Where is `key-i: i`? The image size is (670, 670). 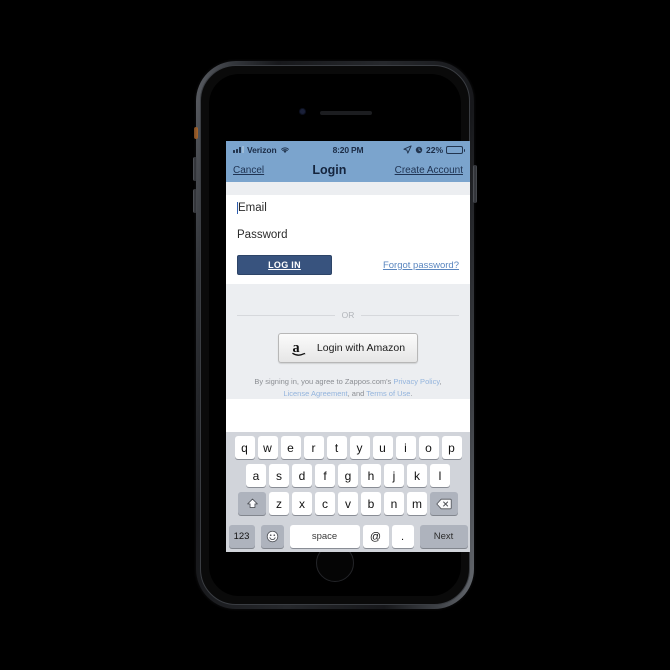 key-i: i is located at coordinates (405, 447).